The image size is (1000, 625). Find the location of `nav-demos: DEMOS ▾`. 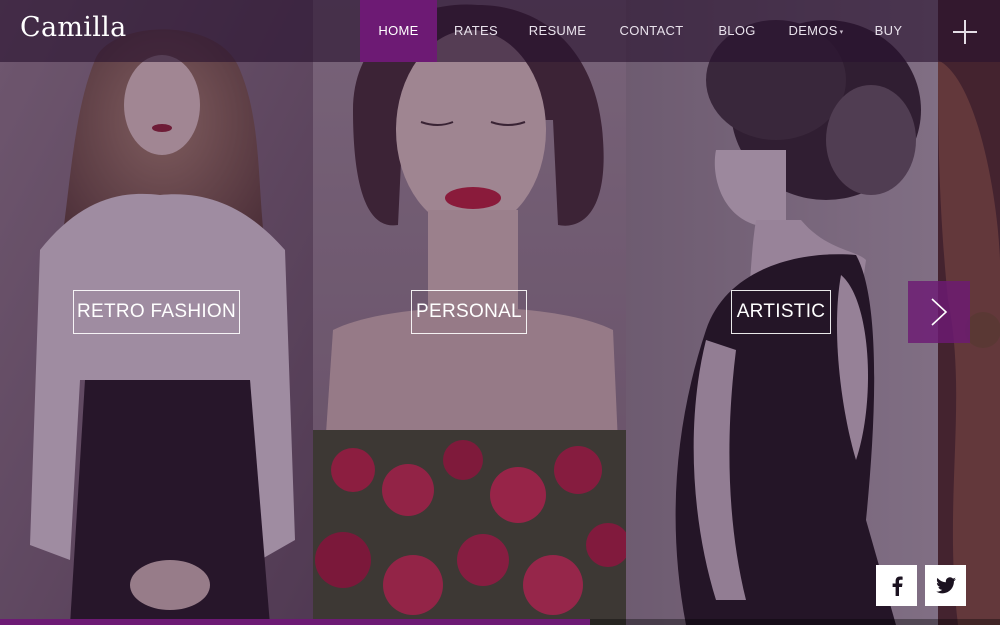

nav-demos: DEMOS ▾ is located at coordinates (816, 31).